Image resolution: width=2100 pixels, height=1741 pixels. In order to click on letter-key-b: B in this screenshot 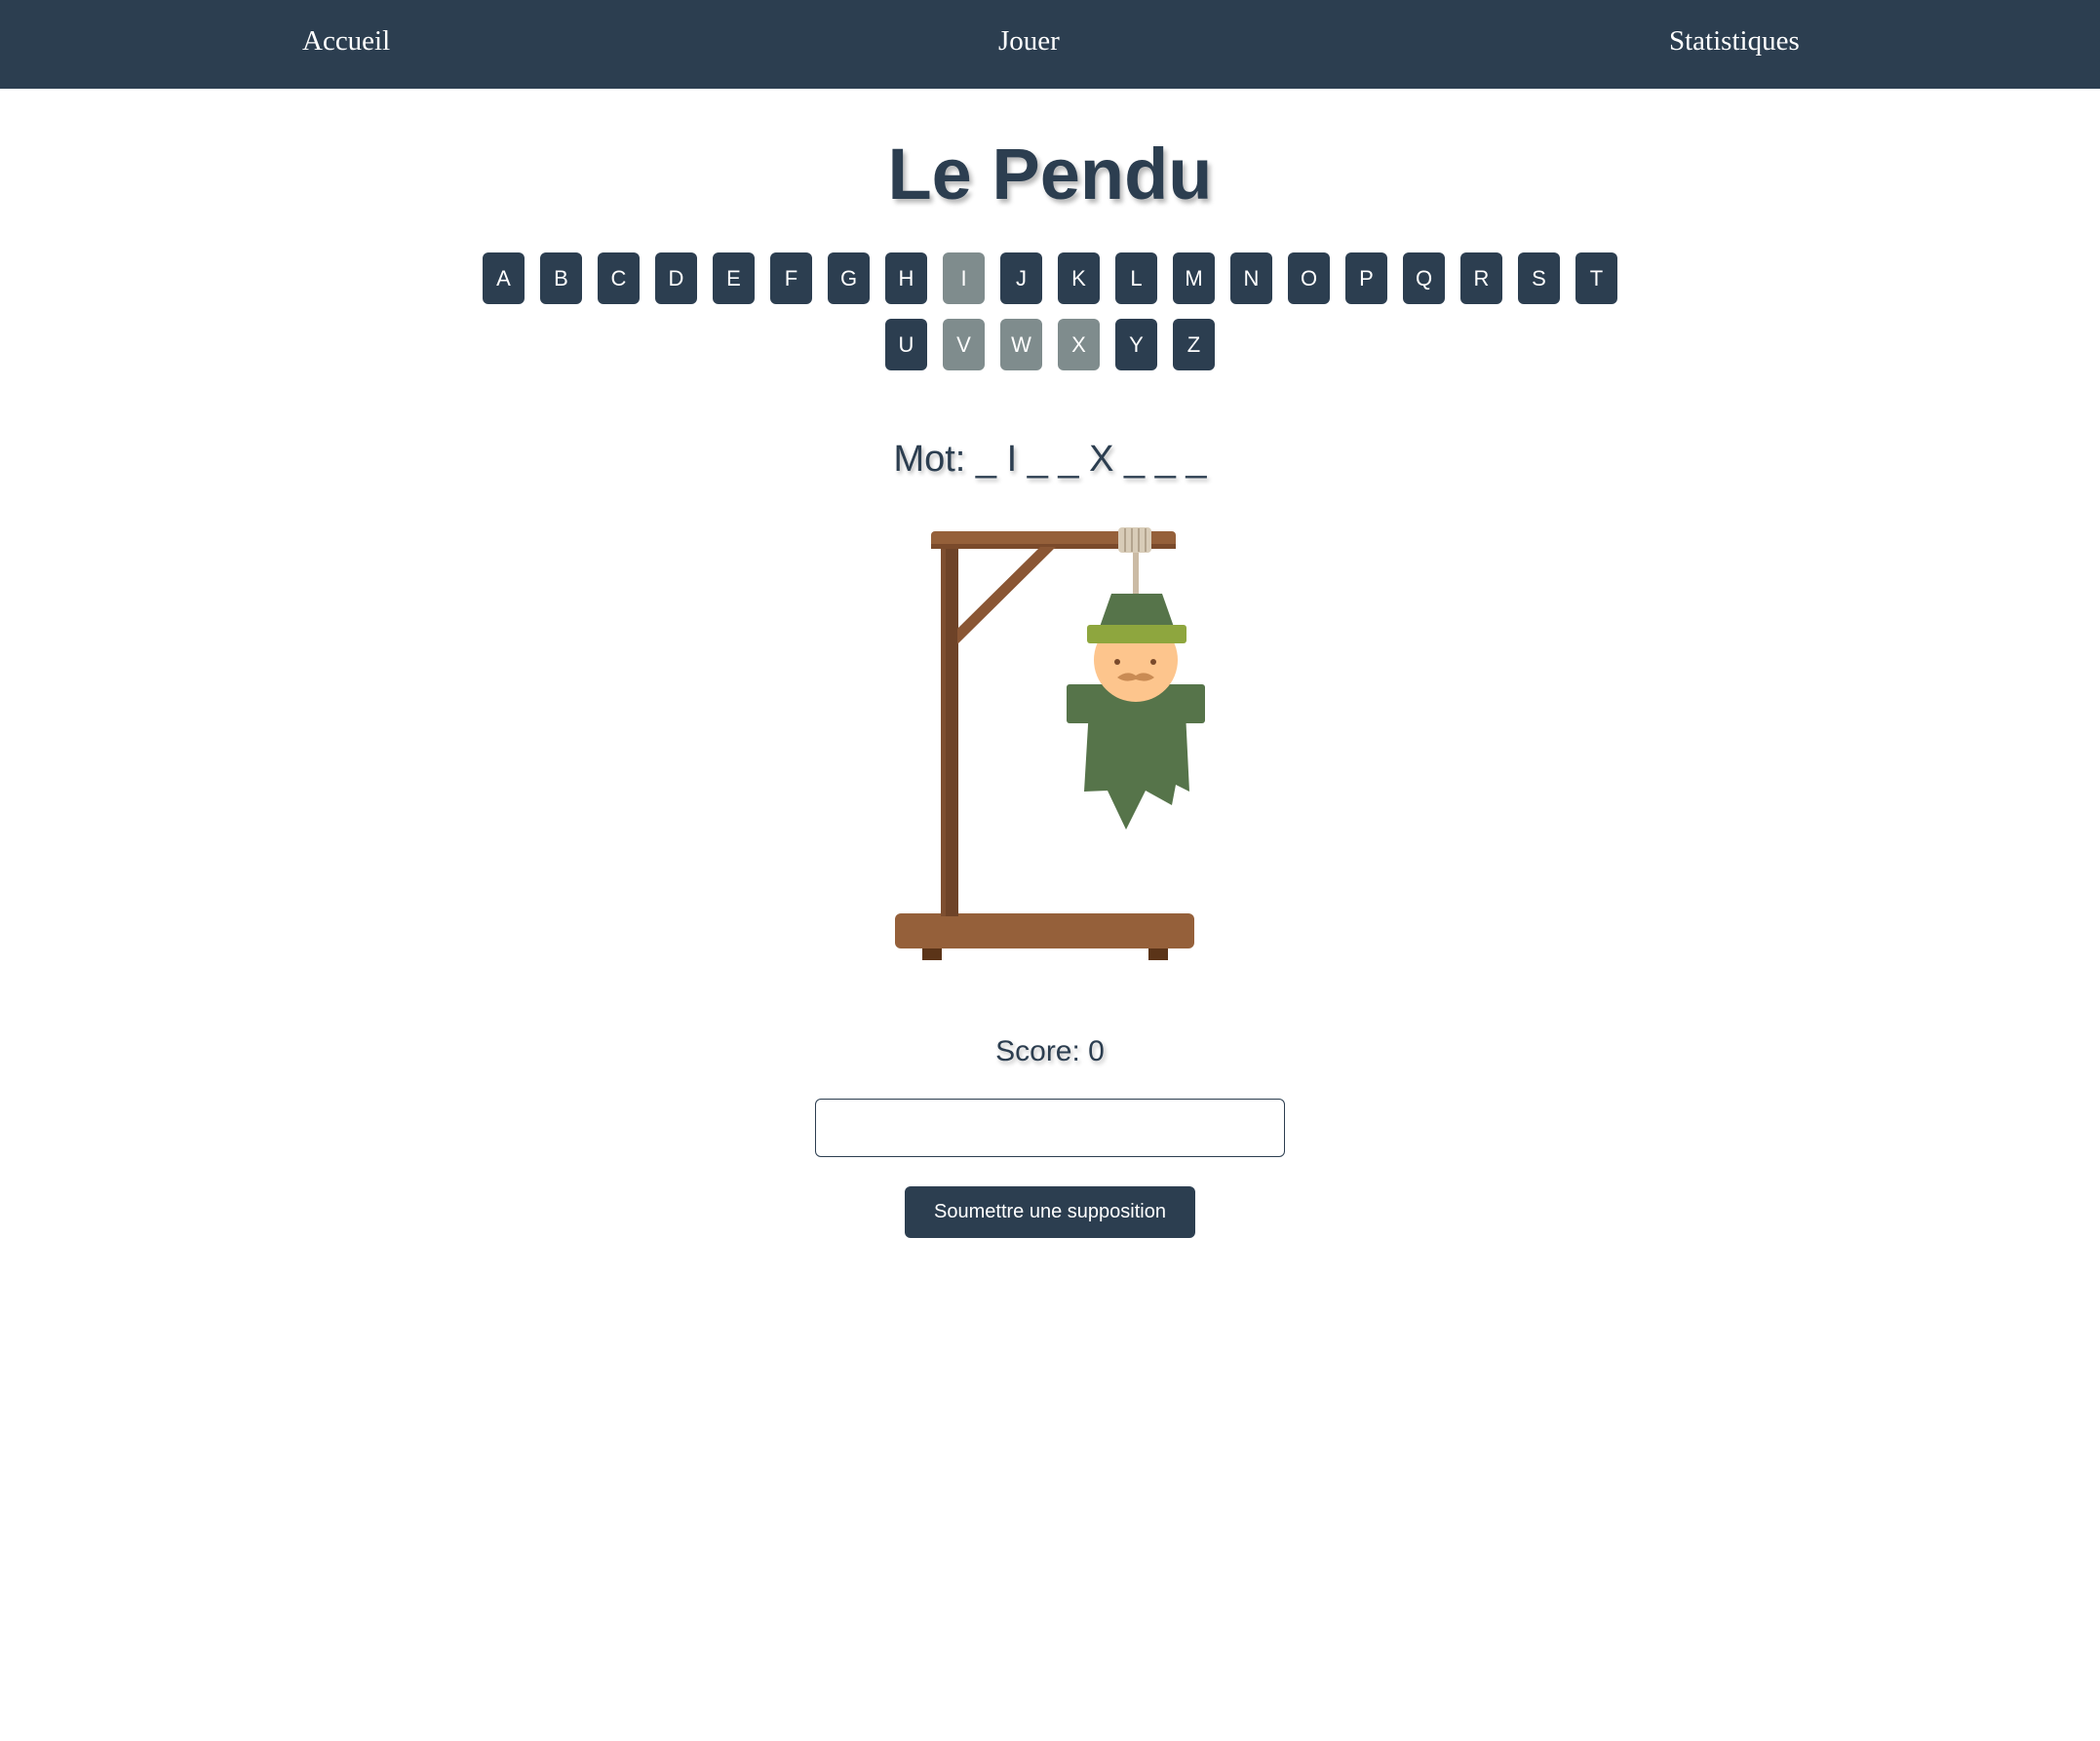, I will do `click(561, 278)`.